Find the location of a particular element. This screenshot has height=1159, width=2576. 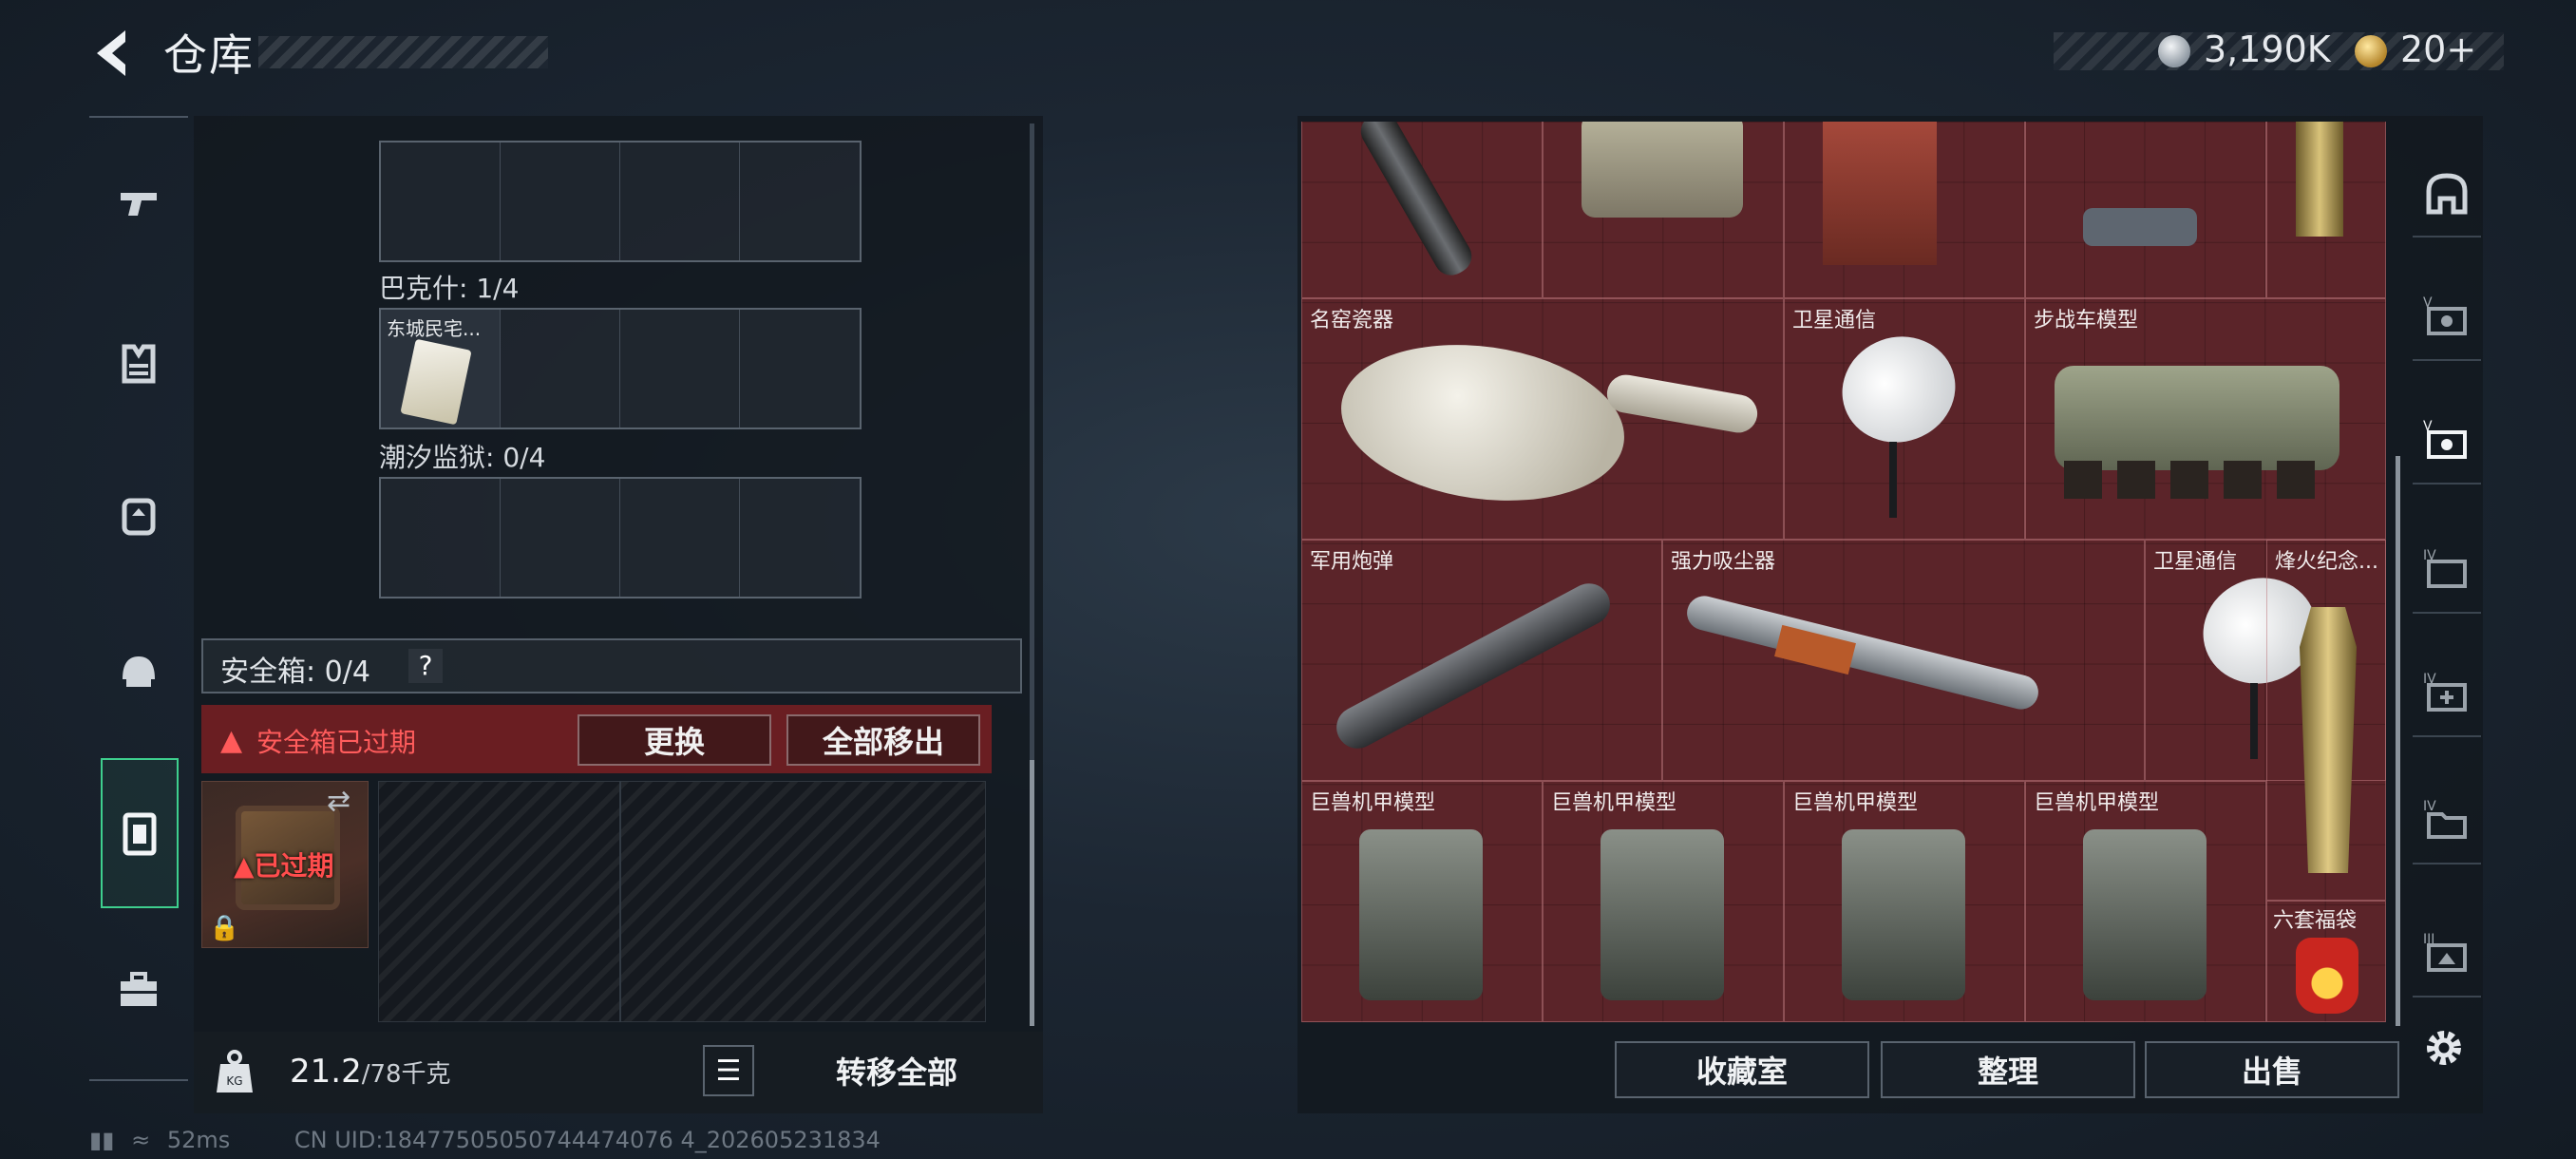

nav-helmet is located at coordinates (139, 671).